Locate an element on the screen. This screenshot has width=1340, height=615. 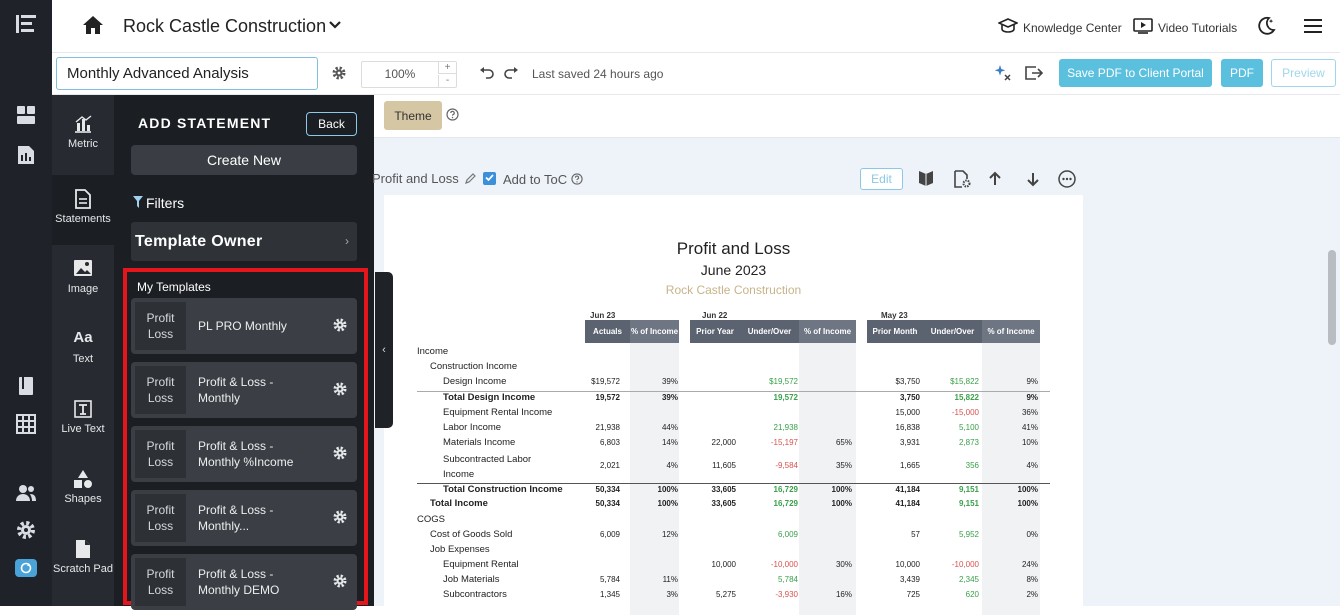
column-header: Under/Over is located at coordinates (769, 331).